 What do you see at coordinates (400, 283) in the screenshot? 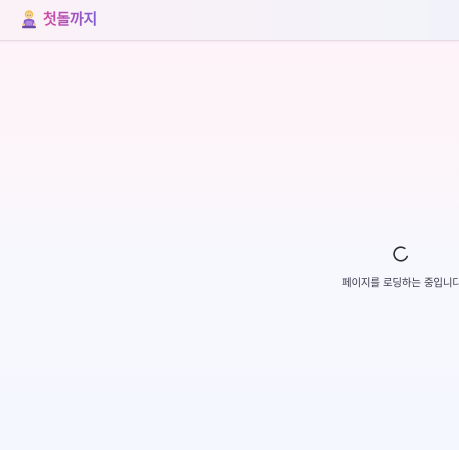
I see `loading-message: 페이지를 로딩하는 중입니다..` at bounding box center [400, 283].